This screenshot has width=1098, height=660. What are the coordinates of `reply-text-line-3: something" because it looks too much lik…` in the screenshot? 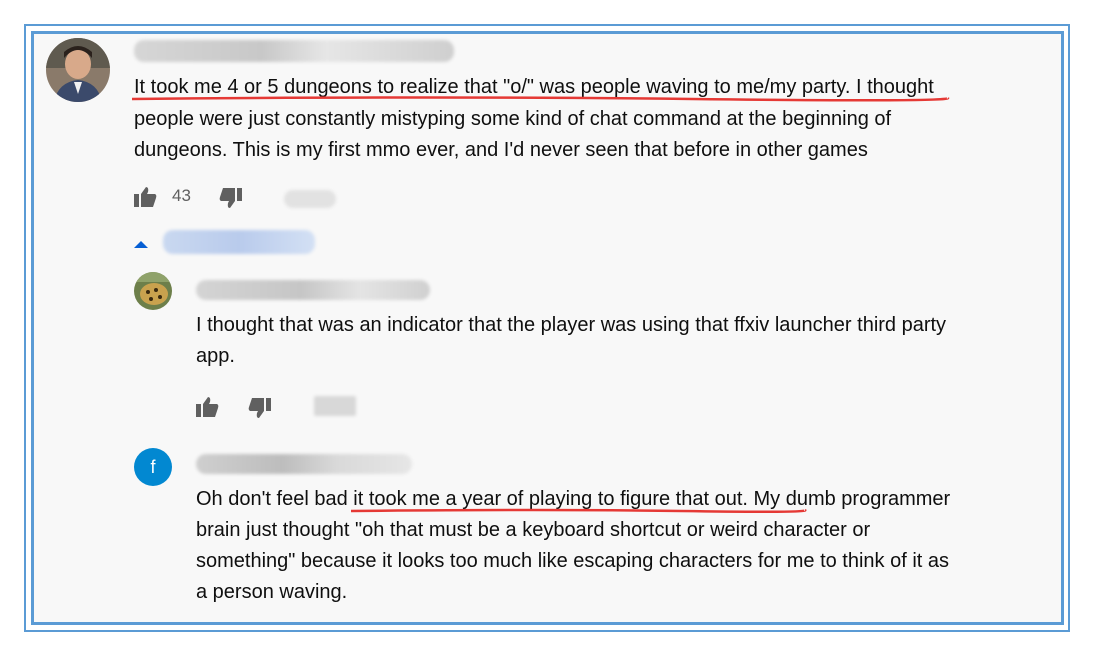 It's located at (573, 561).